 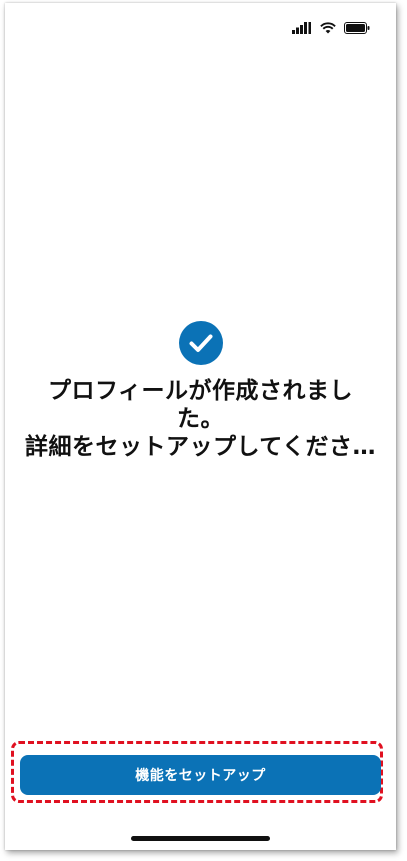 I want to click on check-circle-icon, so click(x=200, y=343).